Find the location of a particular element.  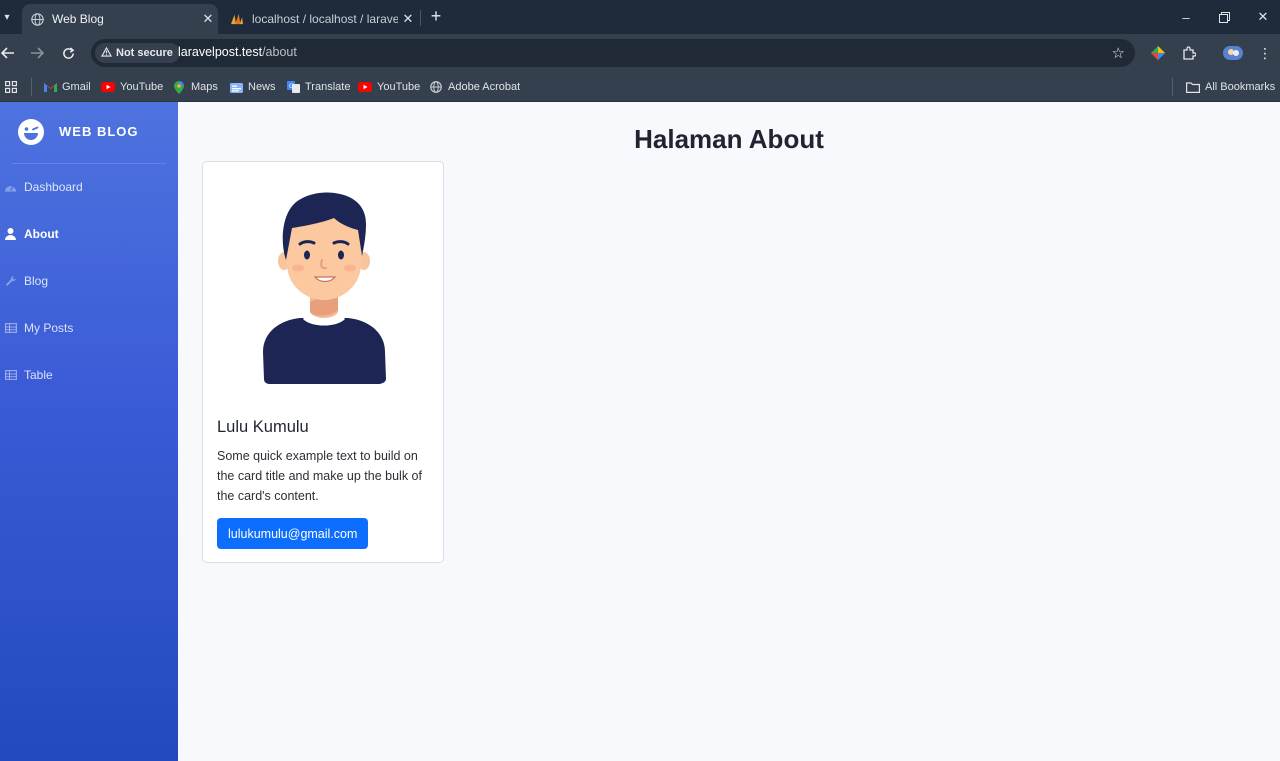

new-tab-icon: + is located at coordinates (436, 17).